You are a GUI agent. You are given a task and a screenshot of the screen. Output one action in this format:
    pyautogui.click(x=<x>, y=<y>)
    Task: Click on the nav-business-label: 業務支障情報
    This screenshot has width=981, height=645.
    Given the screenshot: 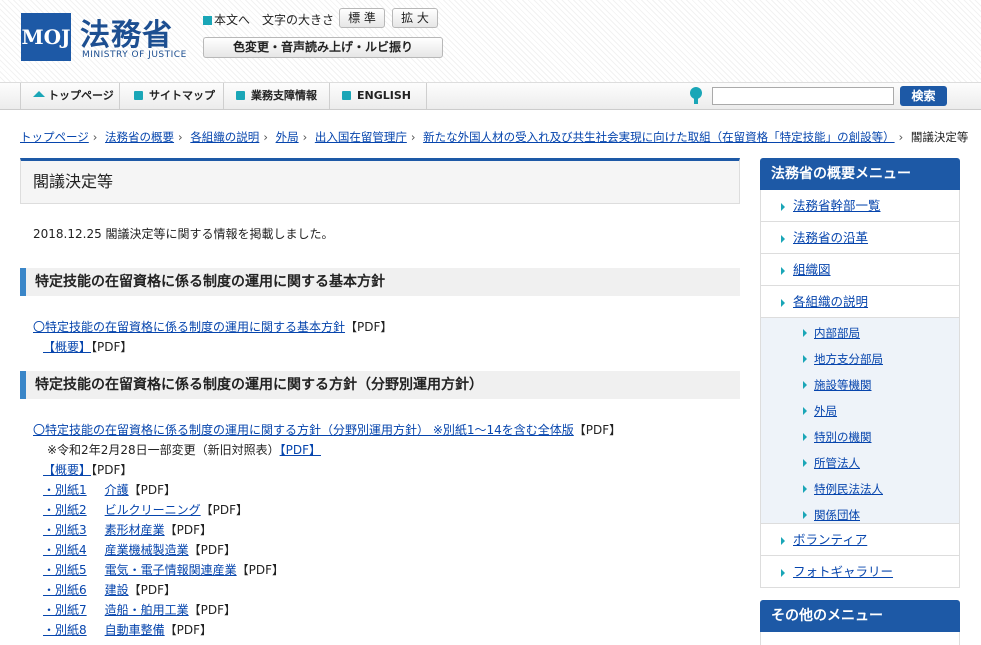 What is the action you would take?
    pyautogui.click(x=284, y=95)
    